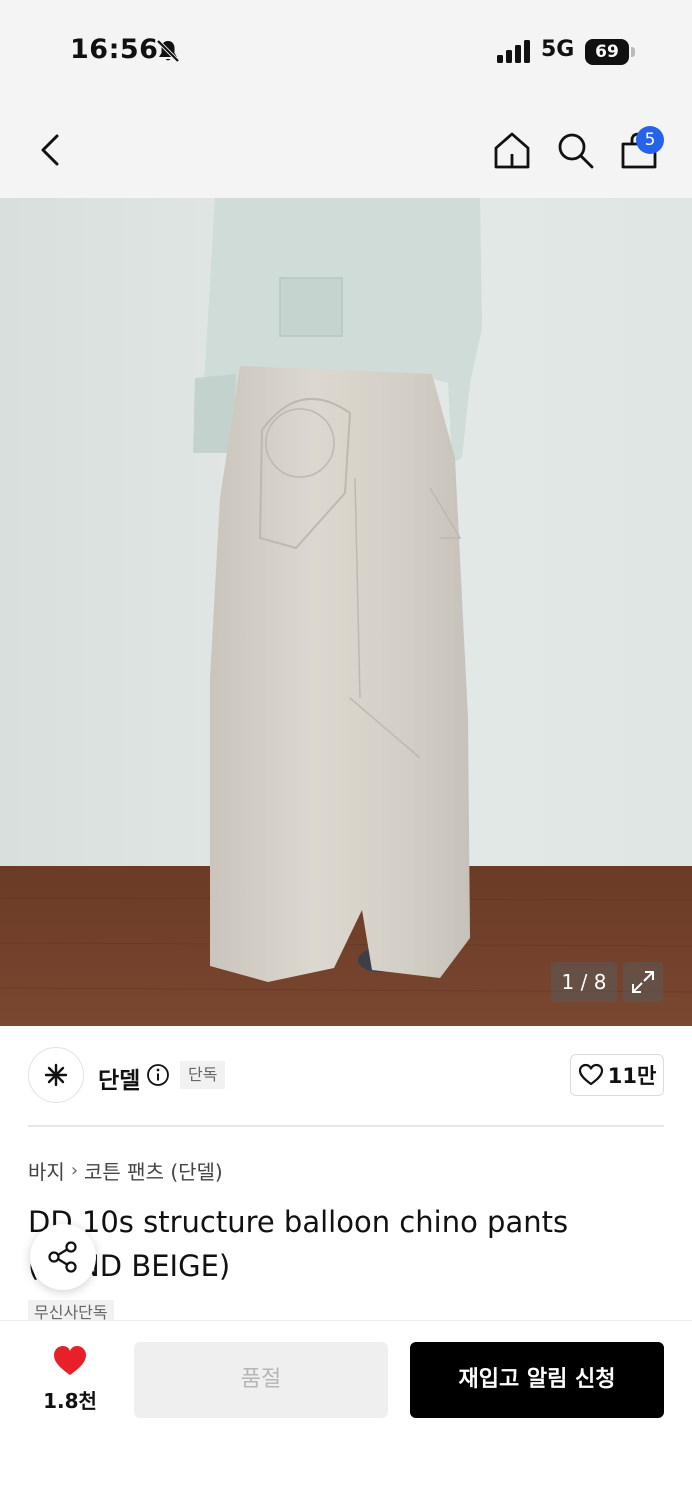 The image size is (692, 1500). What do you see at coordinates (70, 1361) in the screenshot?
I see `heart-filled-icon` at bounding box center [70, 1361].